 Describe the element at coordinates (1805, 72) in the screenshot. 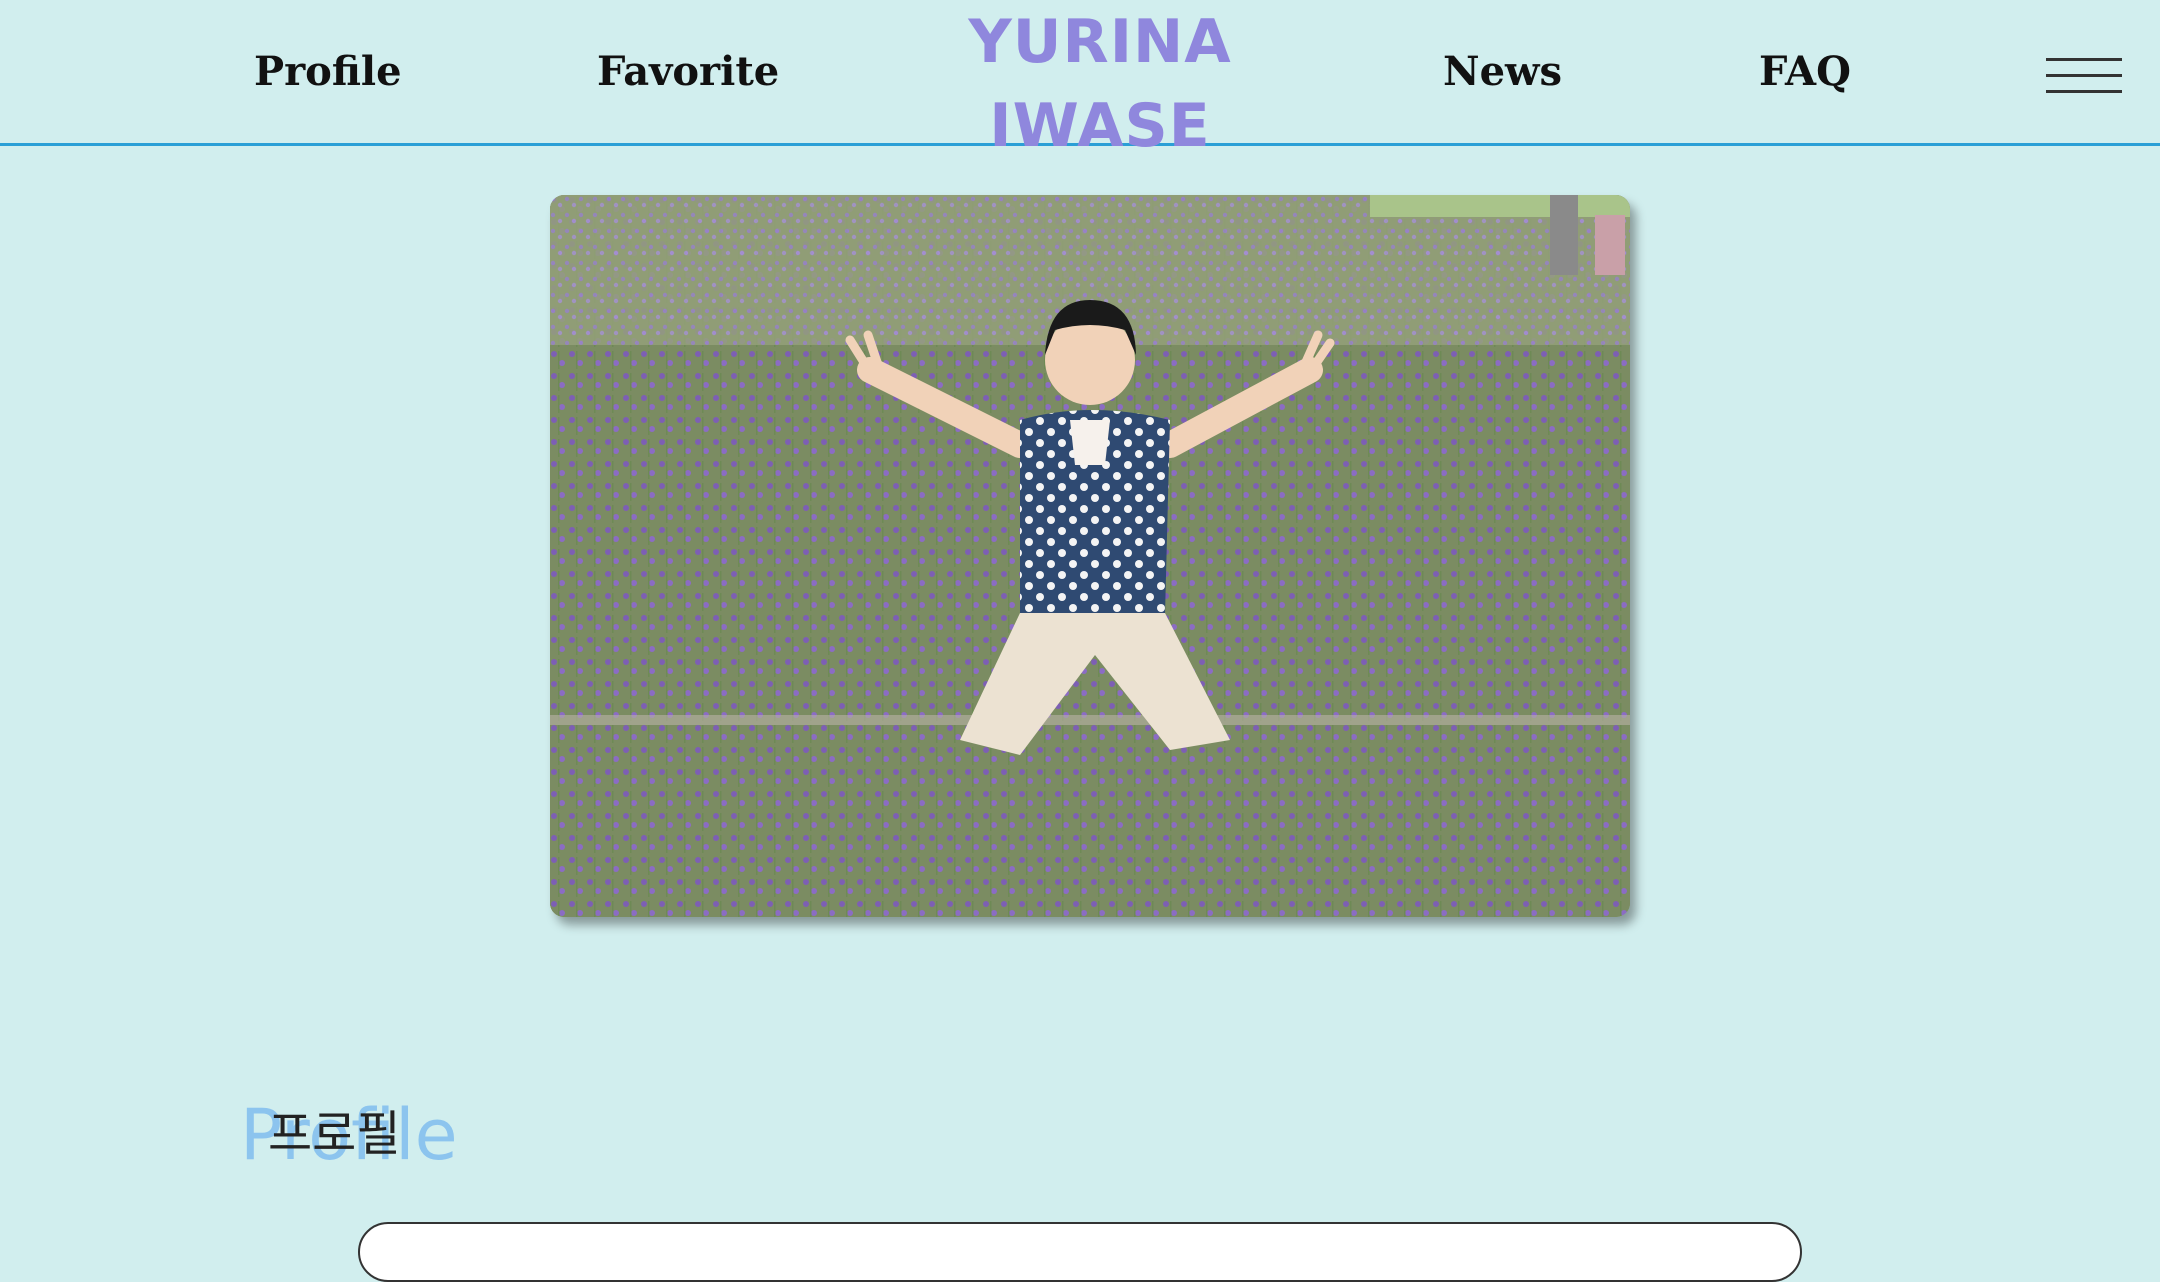

I see `nav-link-faq: FAQ` at that location.